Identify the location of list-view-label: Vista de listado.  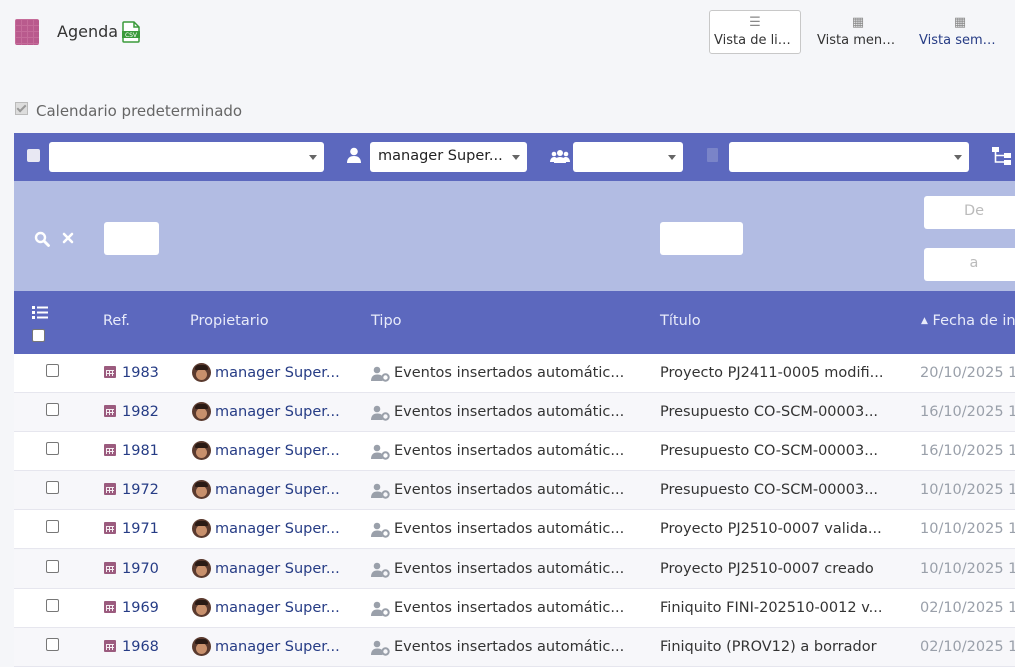
(757, 40).